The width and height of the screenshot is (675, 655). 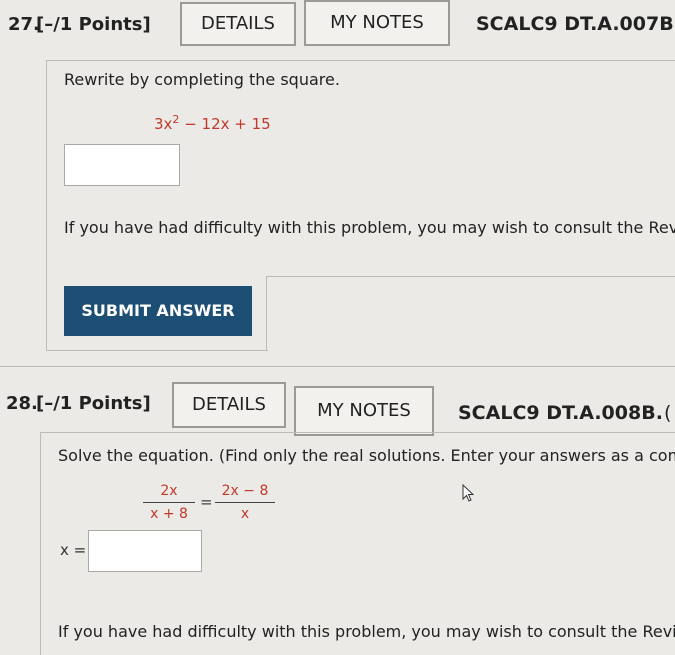 I want to click on lhs-denominator: x + 8, so click(x=169, y=514).